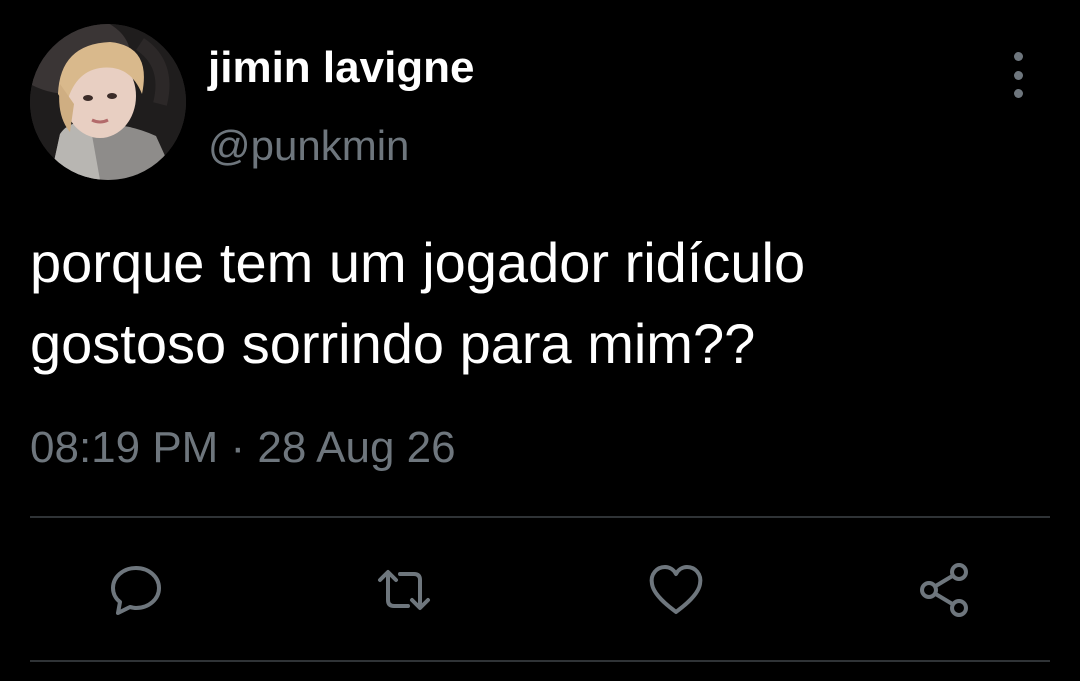 Image resolution: width=1080 pixels, height=681 pixels. I want to click on heart-icon, so click(676, 589).